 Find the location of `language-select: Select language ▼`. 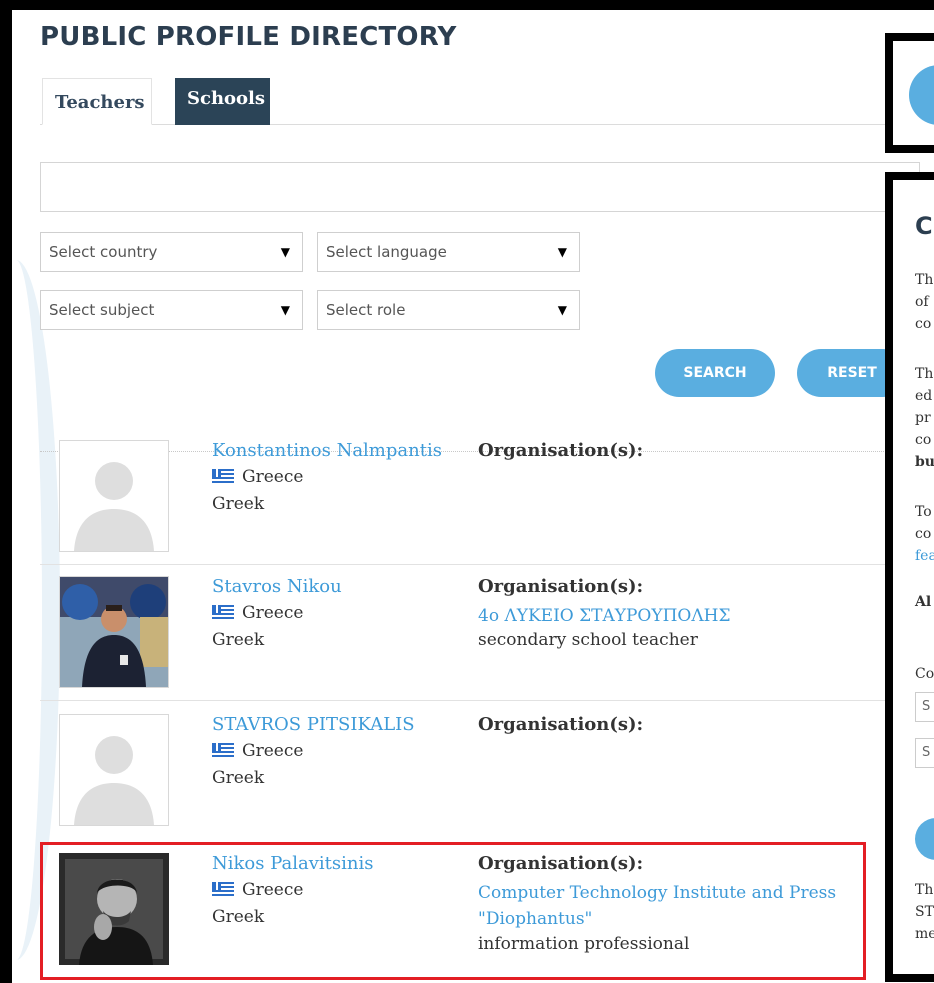

language-select: Select language ▼ is located at coordinates (448, 252).